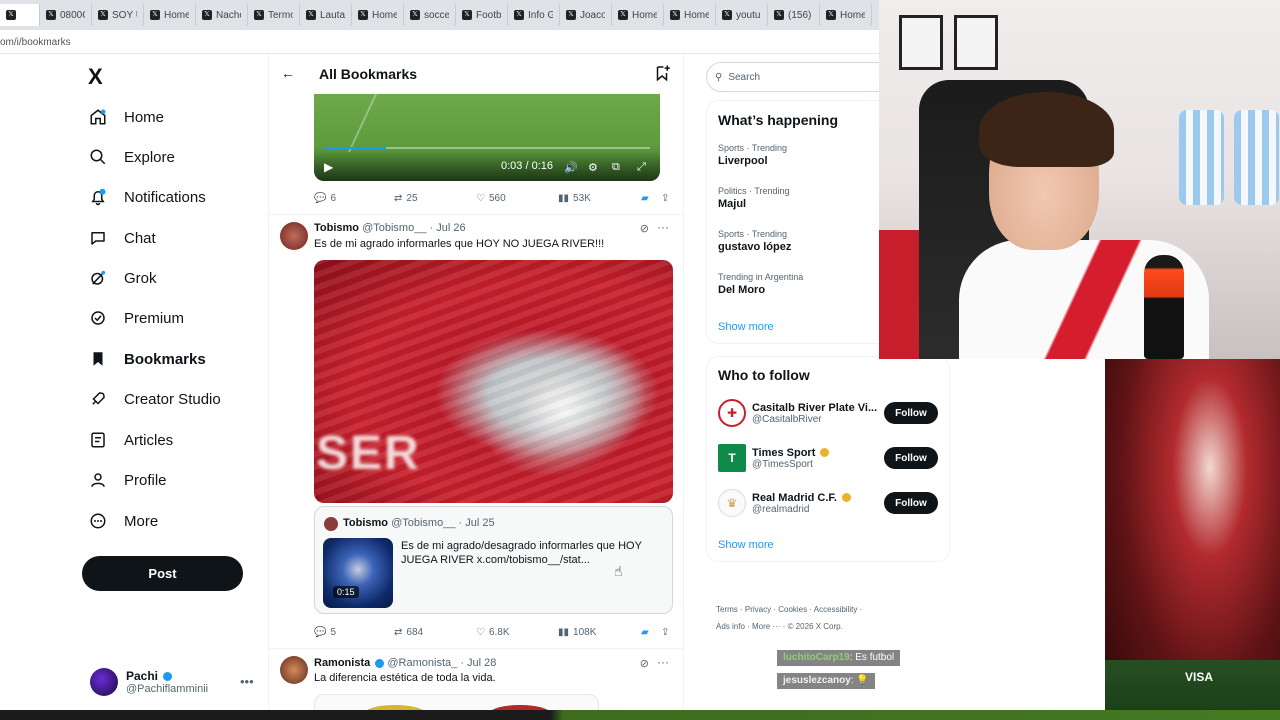  I want to click on back-arrow-icon: ←, so click(288, 73).